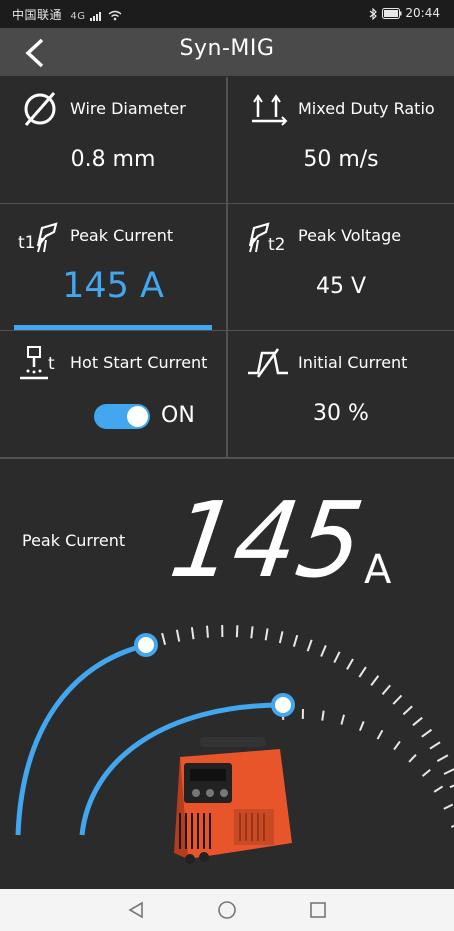 The image size is (454, 931). I want to click on setting-label: Hot Start Current, so click(139, 362).